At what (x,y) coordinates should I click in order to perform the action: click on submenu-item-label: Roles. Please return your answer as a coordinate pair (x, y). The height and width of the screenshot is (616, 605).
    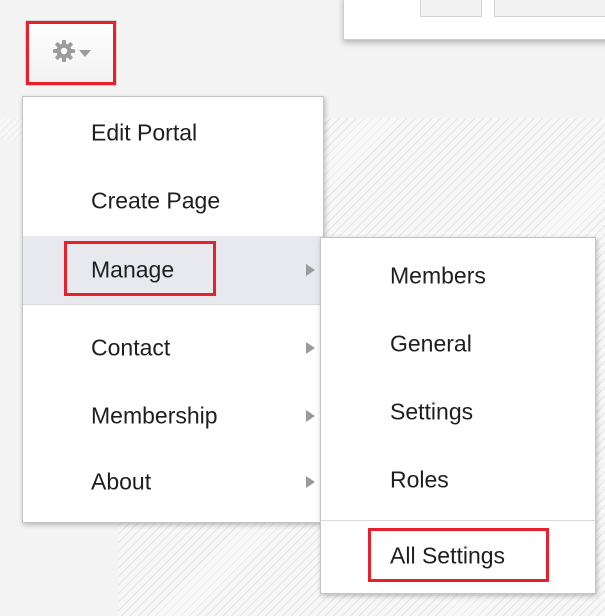
    Looking at the image, I should click on (419, 479).